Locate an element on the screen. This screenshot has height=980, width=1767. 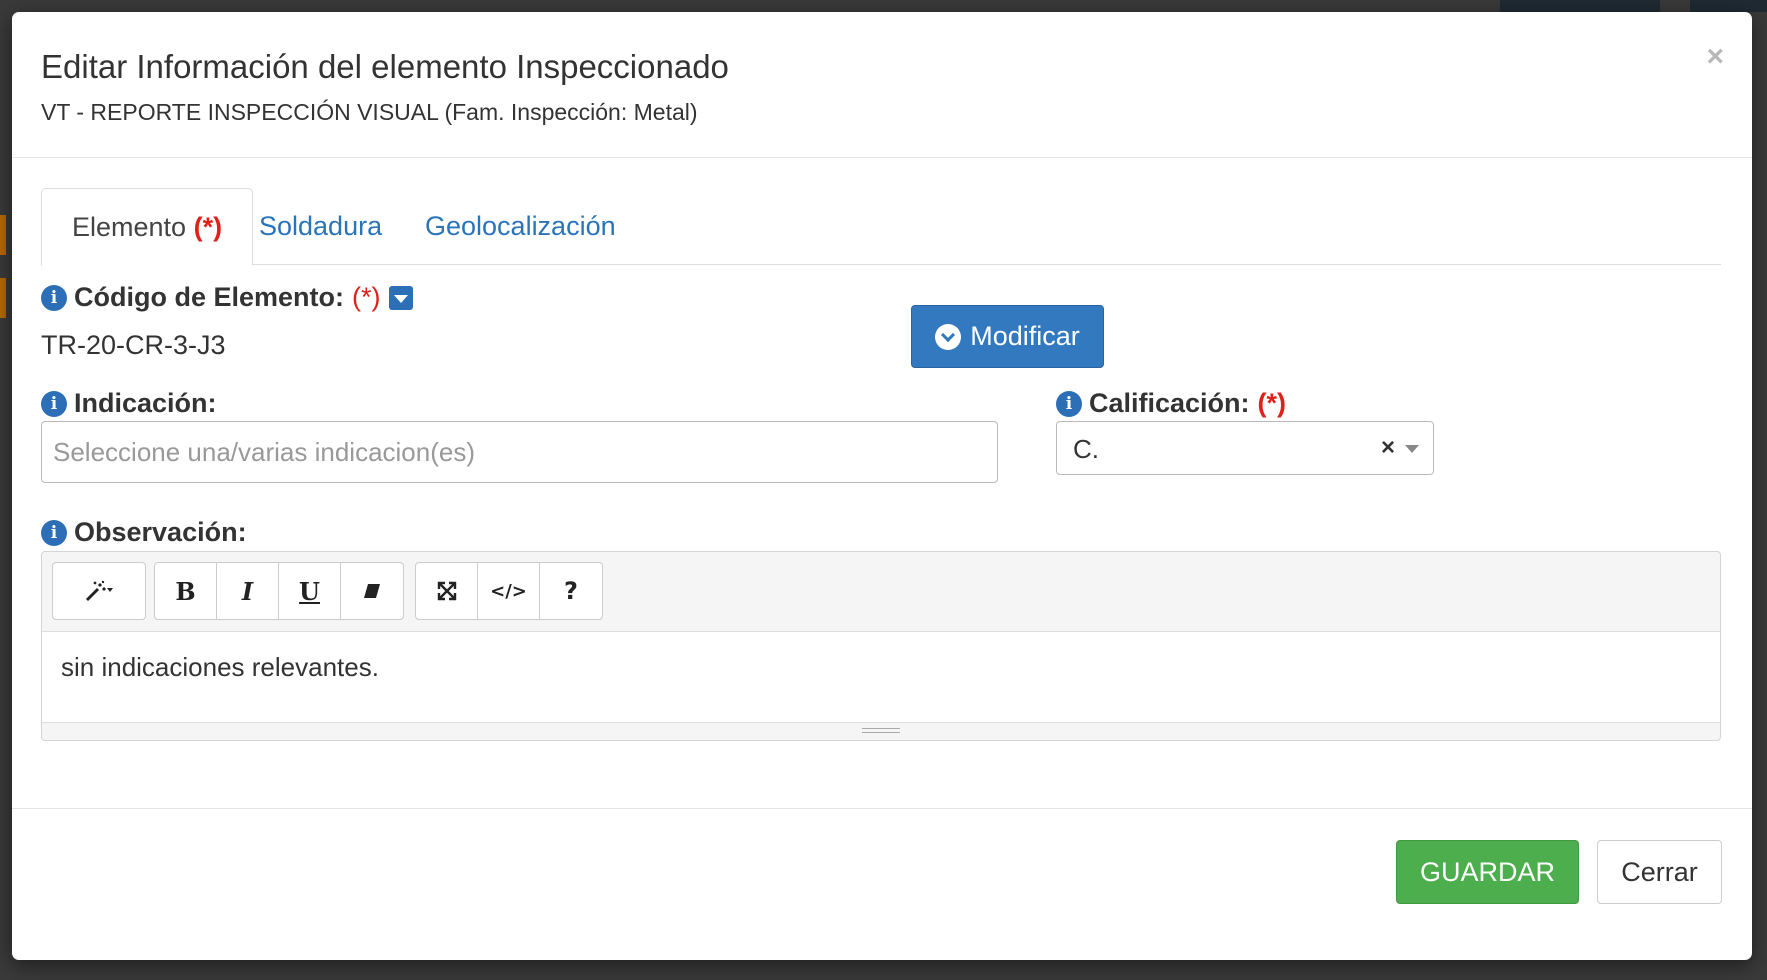
codigo-label-text: Código de Elemento: is located at coordinates (209, 297).